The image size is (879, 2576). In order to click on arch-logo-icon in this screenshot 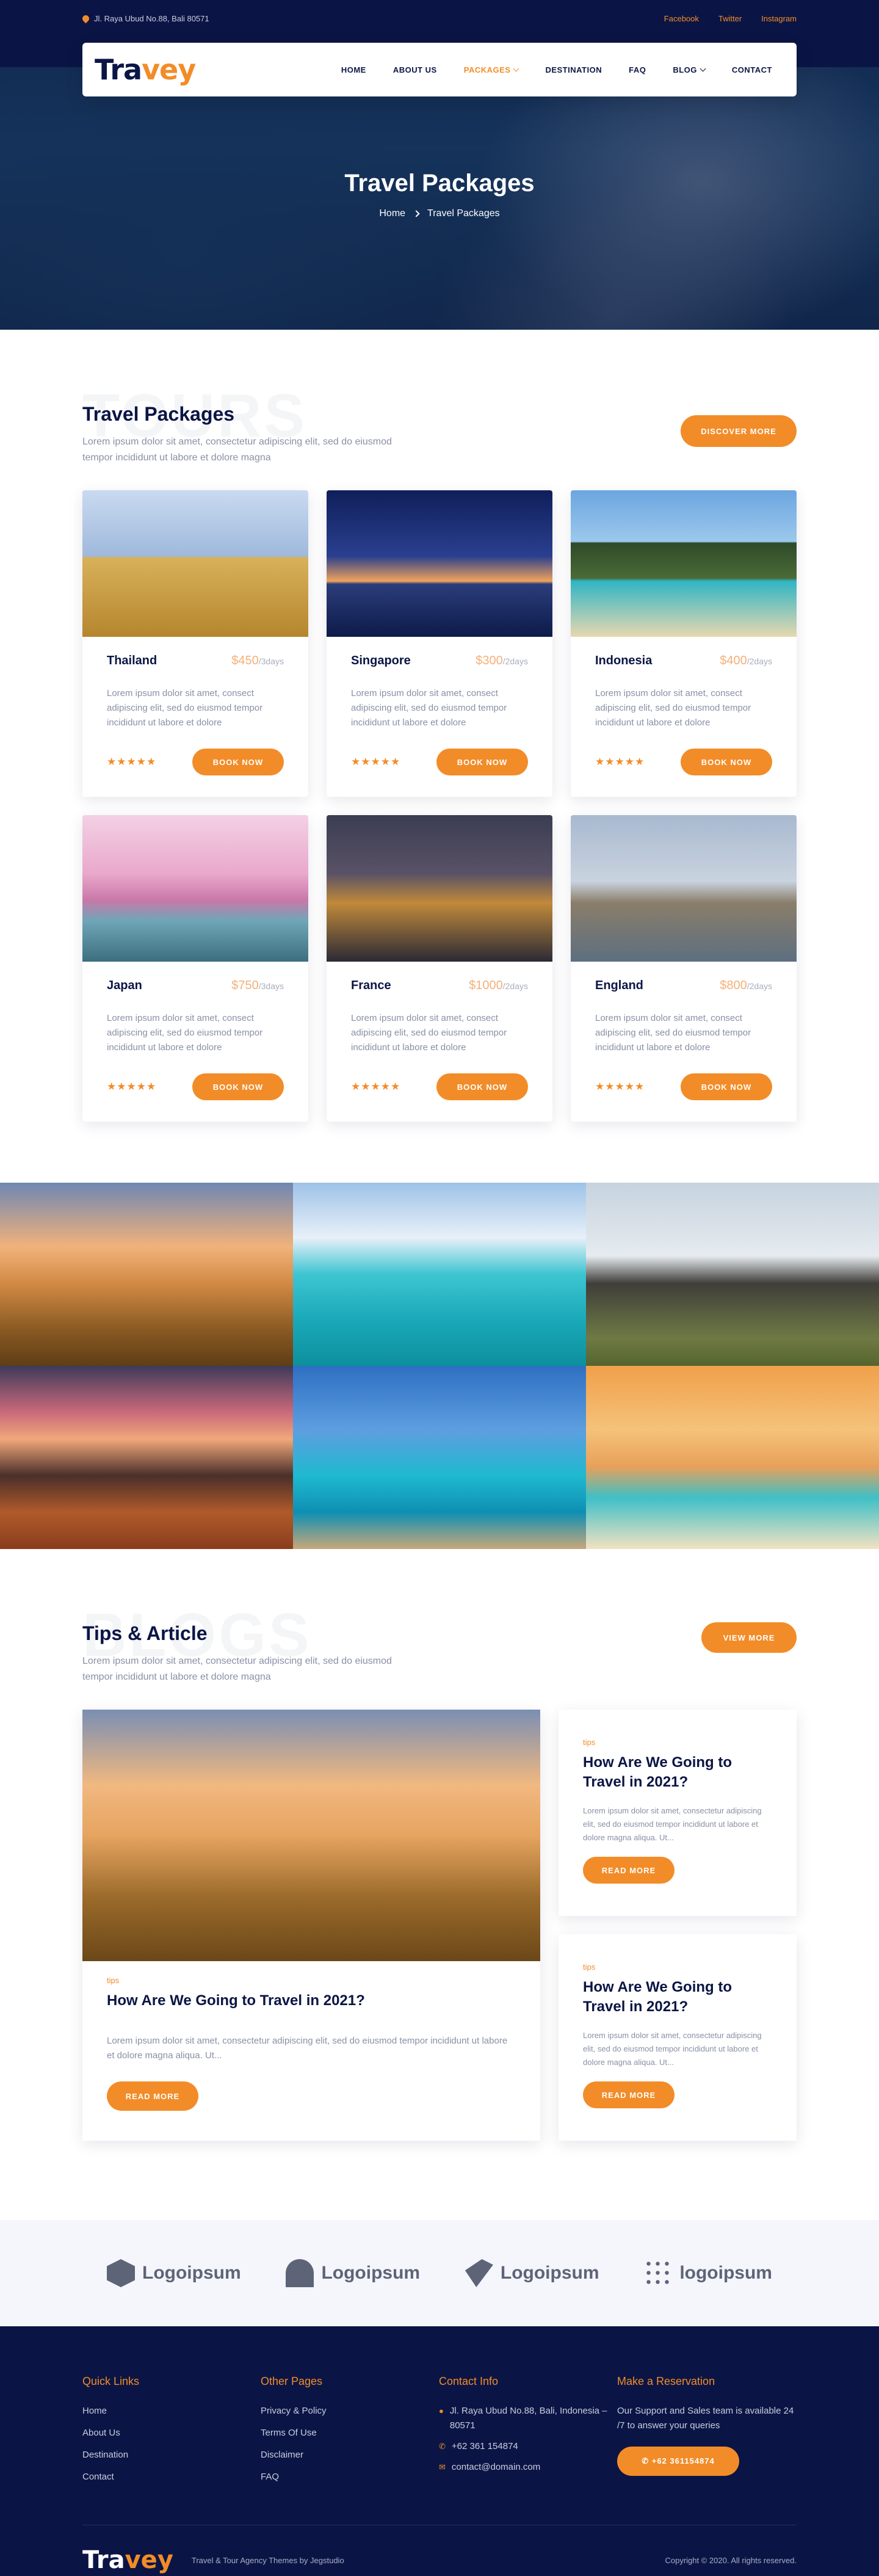, I will do `click(300, 2273)`.